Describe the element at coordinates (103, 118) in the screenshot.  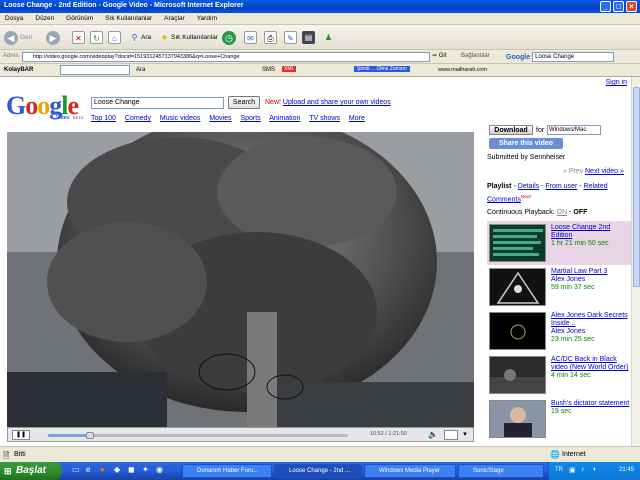
I see `category-top-100: Top 100` at that location.